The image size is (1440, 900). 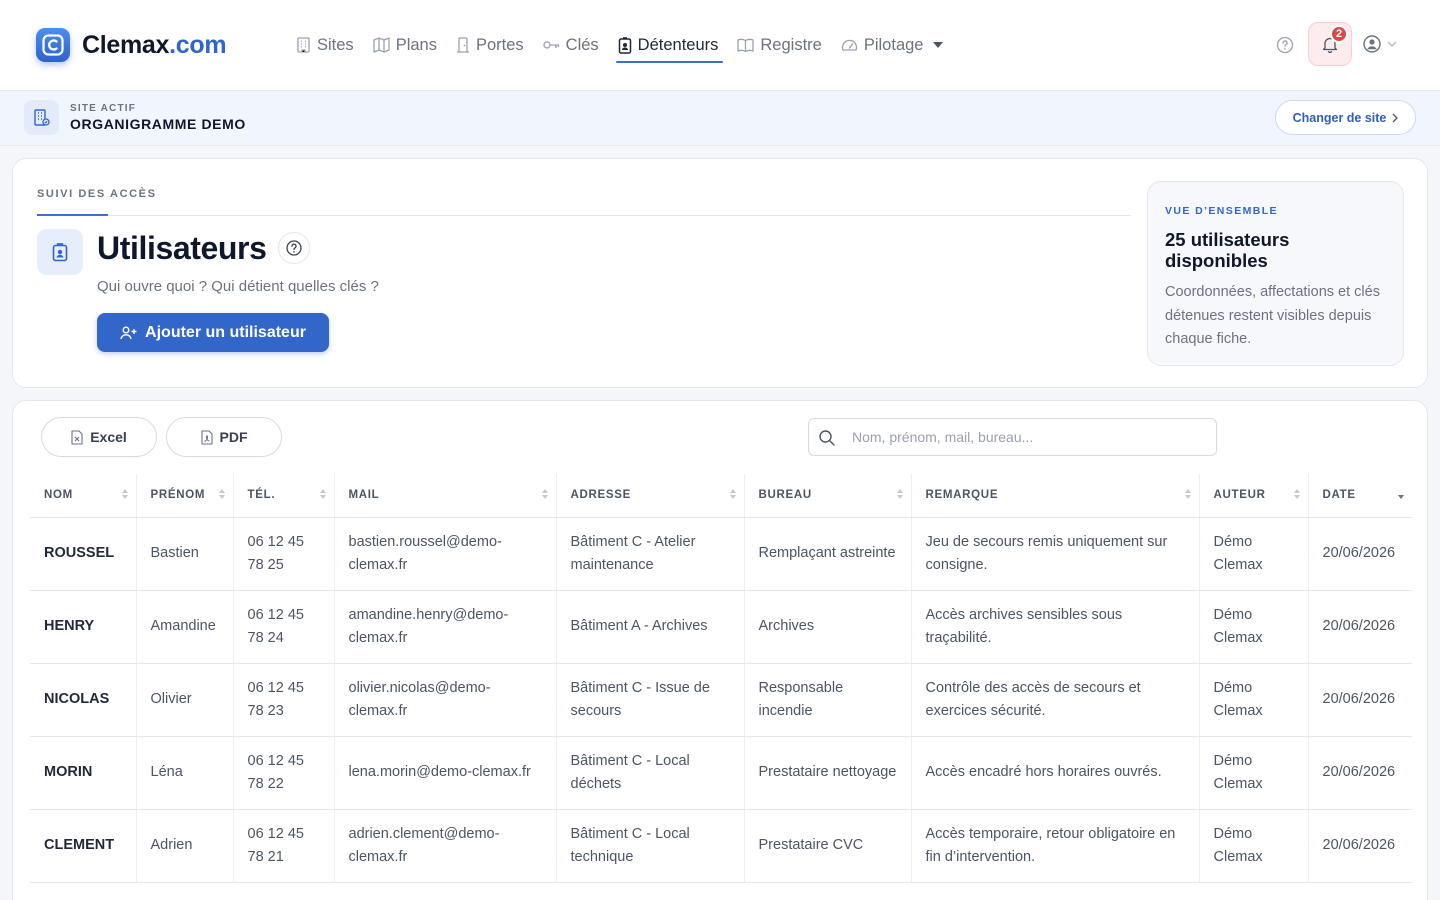 I want to click on notifications-button: 2, so click(x=1330, y=44).